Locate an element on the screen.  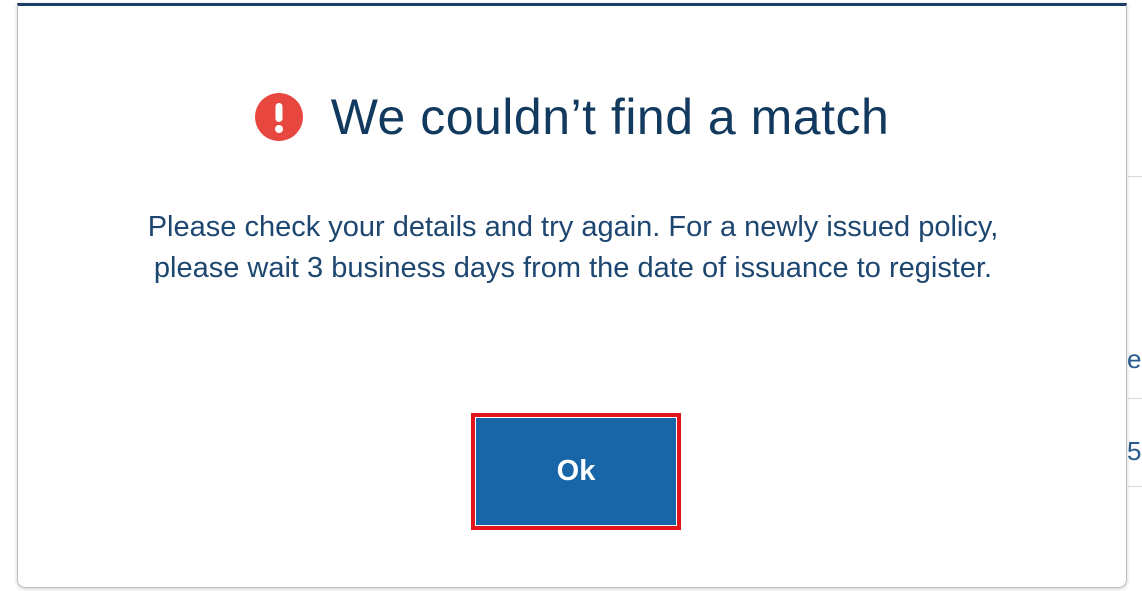
background-text-fragment: e is located at coordinates (1134, 359).